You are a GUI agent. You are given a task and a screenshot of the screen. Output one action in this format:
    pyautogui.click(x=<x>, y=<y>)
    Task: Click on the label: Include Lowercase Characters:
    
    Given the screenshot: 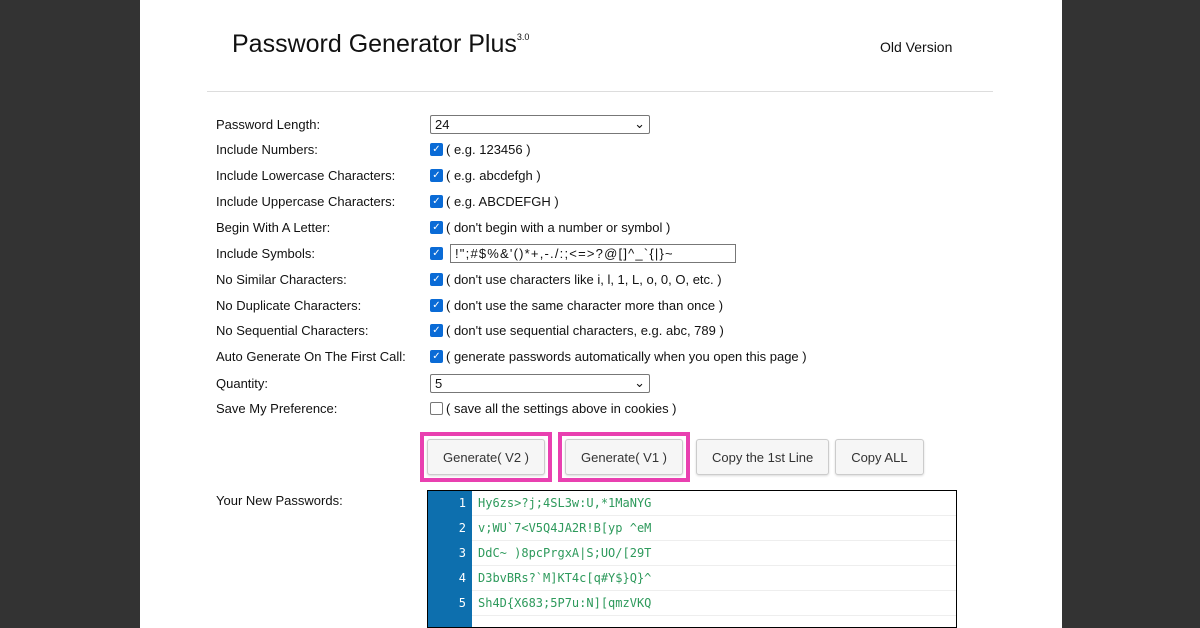 What is the action you would take?
    pyautogui.click(x=306, y=175)
    